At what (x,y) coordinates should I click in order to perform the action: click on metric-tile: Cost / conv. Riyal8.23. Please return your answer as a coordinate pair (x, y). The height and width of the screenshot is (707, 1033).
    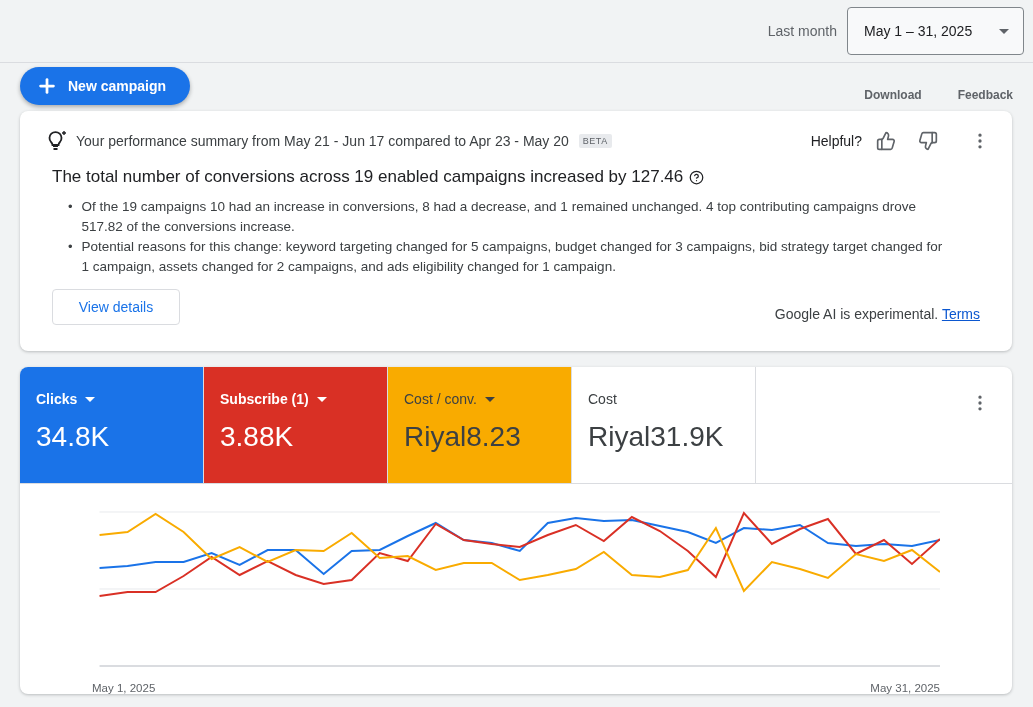
    Looking at the image, I should click on (480, 425).